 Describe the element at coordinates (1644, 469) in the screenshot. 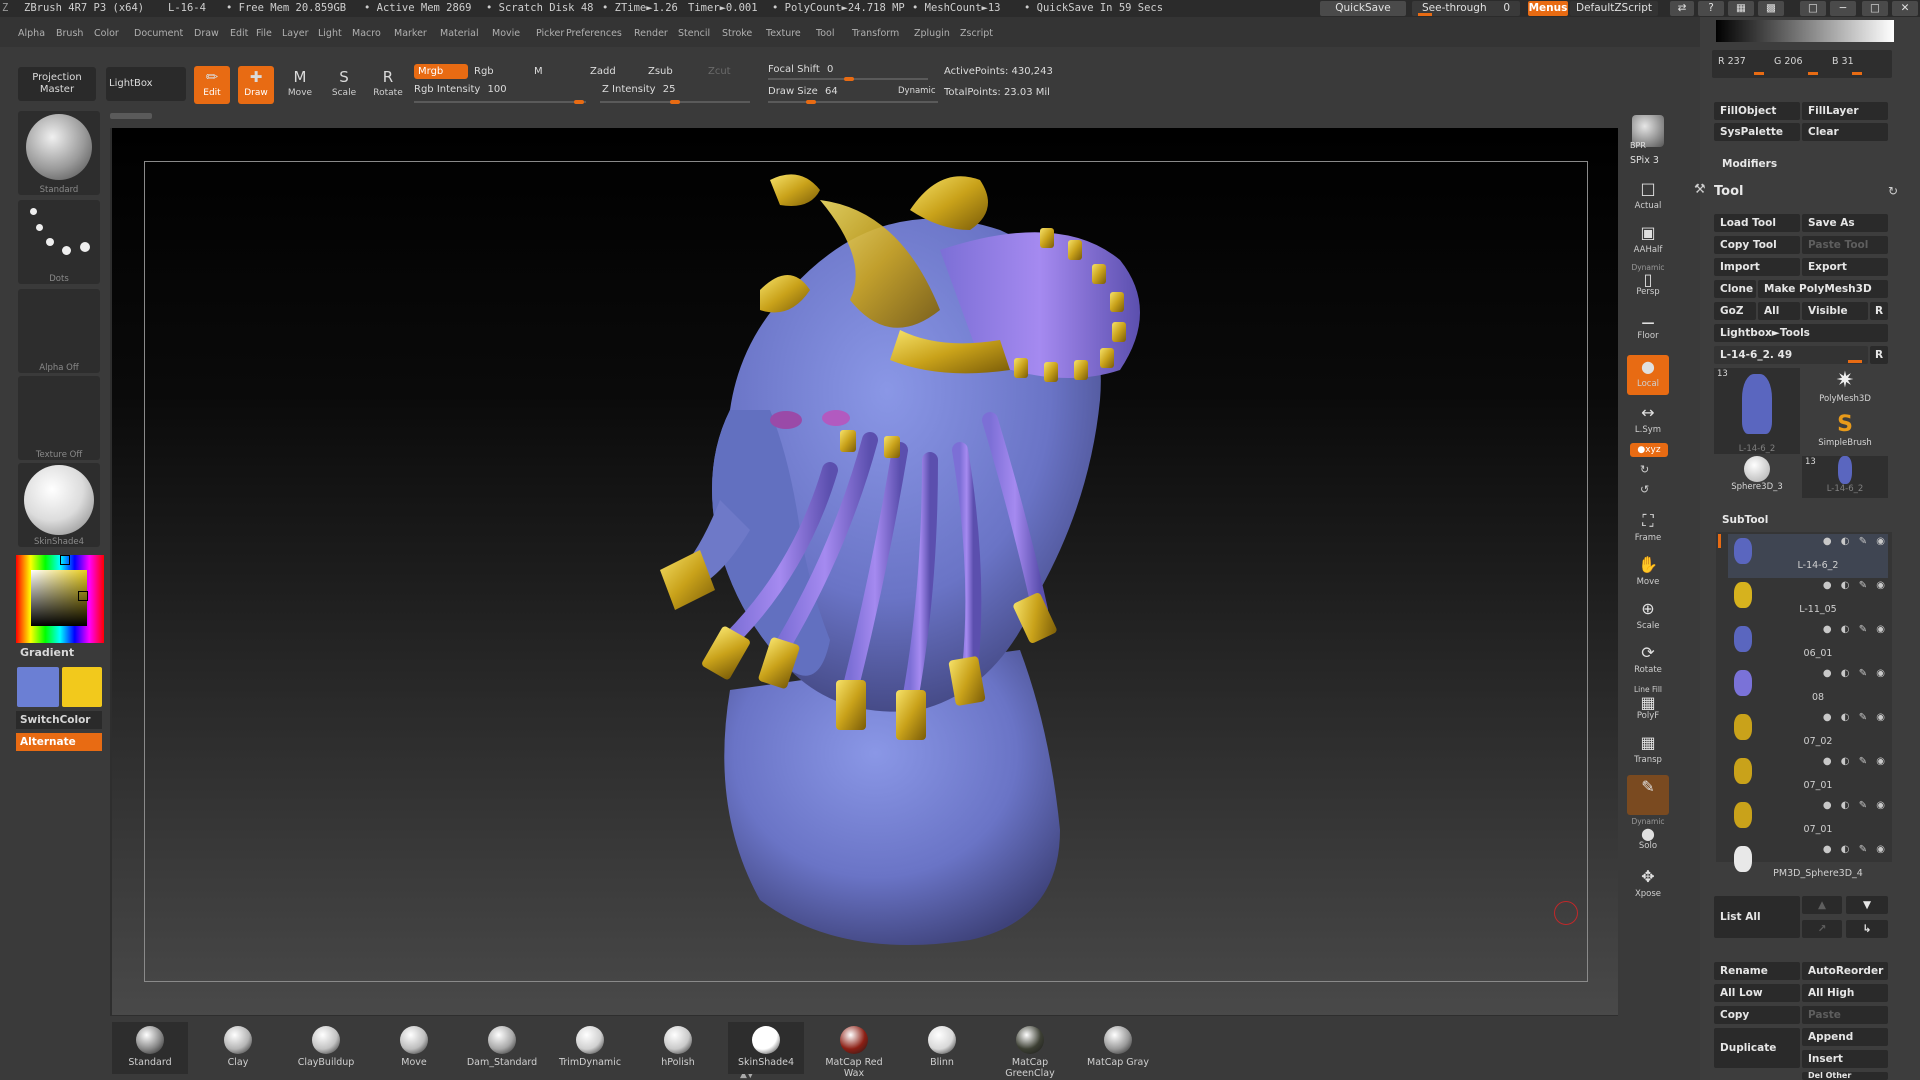

I see `rotate-y-icon: ↻` at that location.